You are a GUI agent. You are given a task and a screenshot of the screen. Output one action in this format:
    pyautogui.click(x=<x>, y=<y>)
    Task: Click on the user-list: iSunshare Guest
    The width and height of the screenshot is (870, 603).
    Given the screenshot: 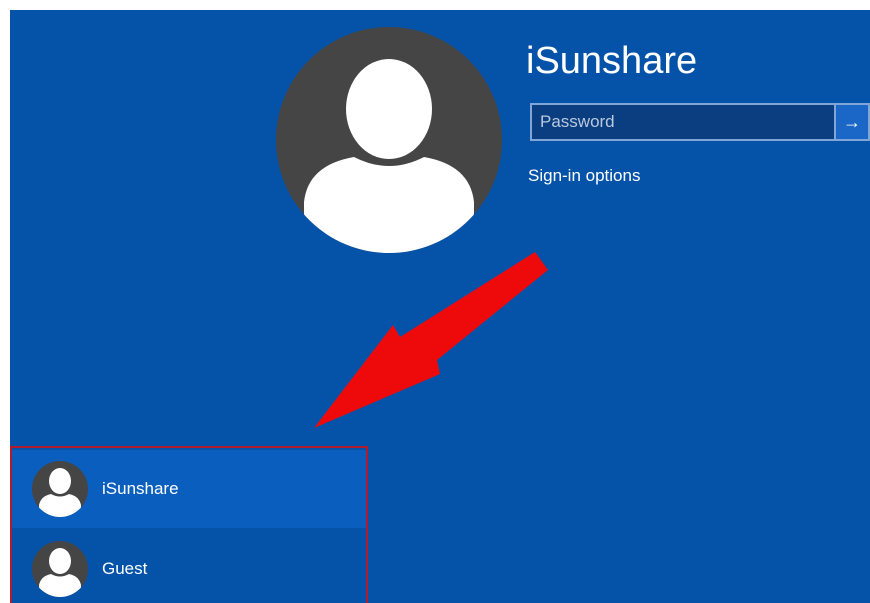 What is the action you would take?
    pyautogui.click(x=189, y=524)
    